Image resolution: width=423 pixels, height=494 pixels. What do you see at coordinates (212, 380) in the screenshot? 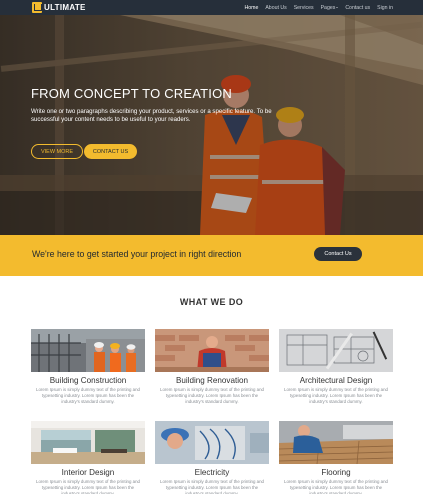
I see `service-title: Building Renovation` at bounding box center [212, 380].